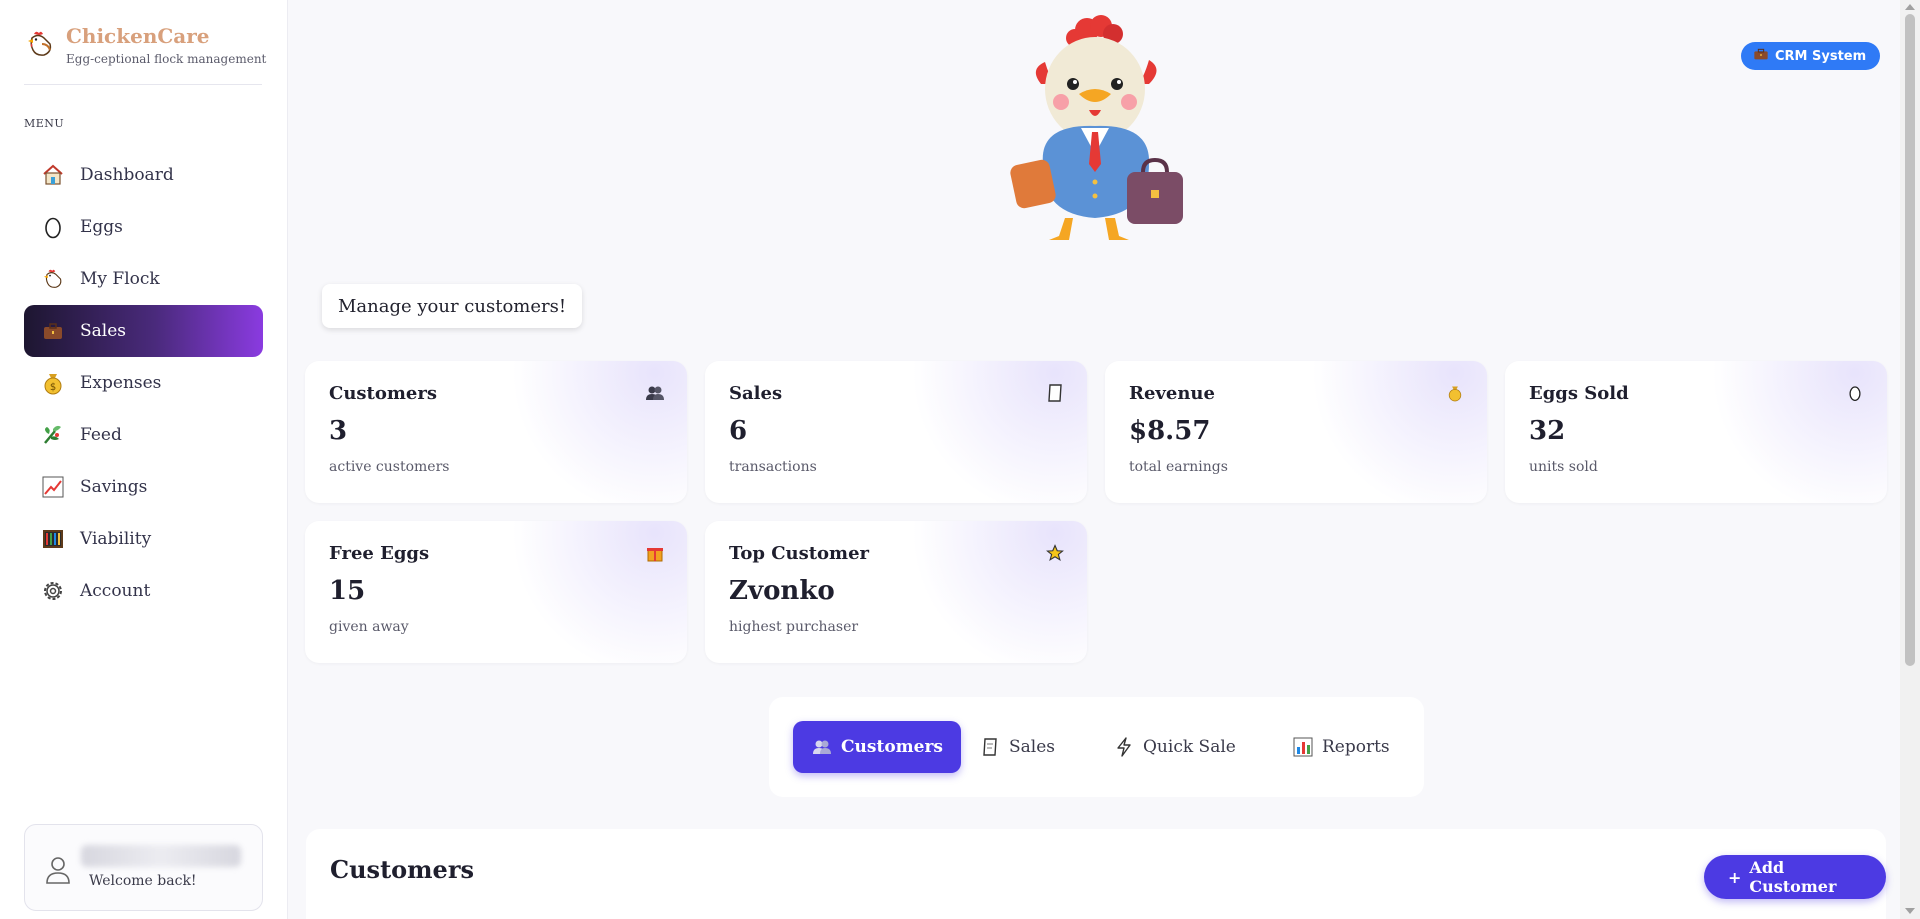 The height and width of the screenshot is (919, 1920). I want to click on stat-value: $8.57, so click(1170, 431).